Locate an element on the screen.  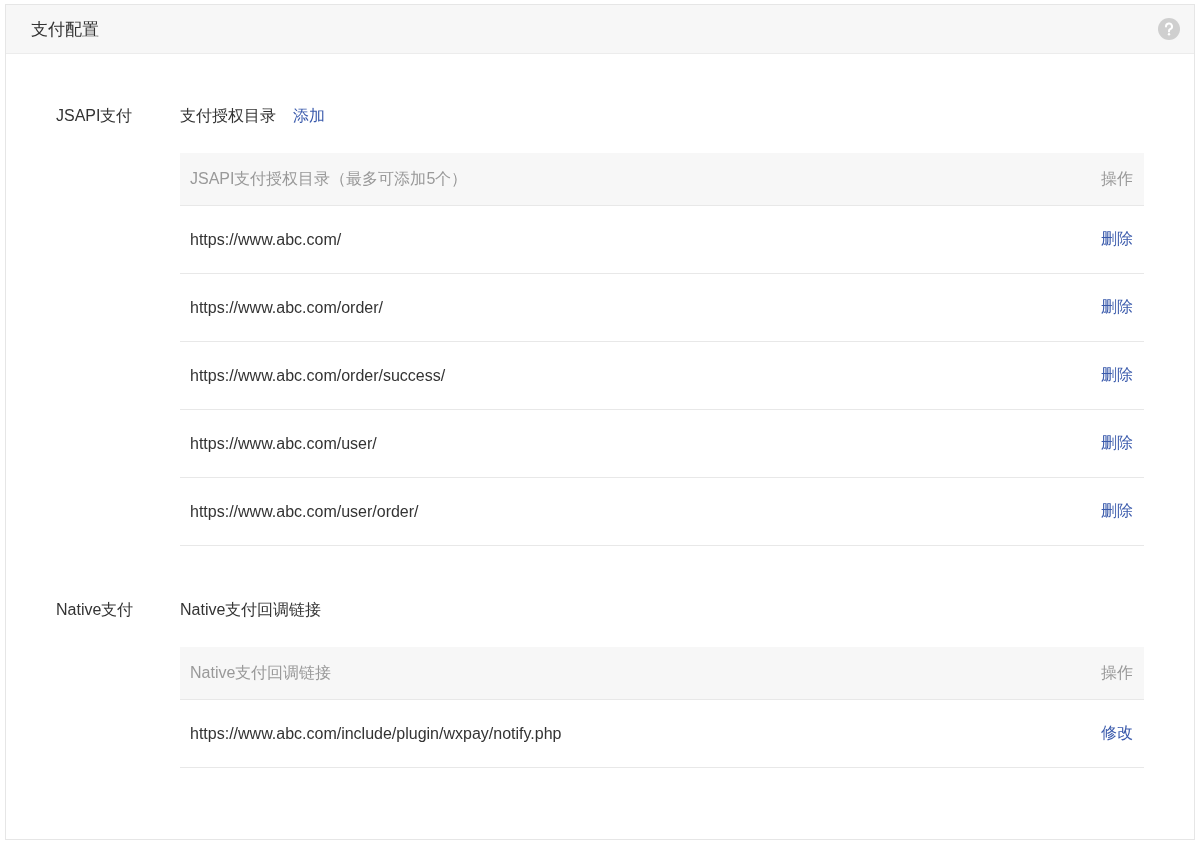
section-label: JSAPI支付 is located at coordinates (95, 116).